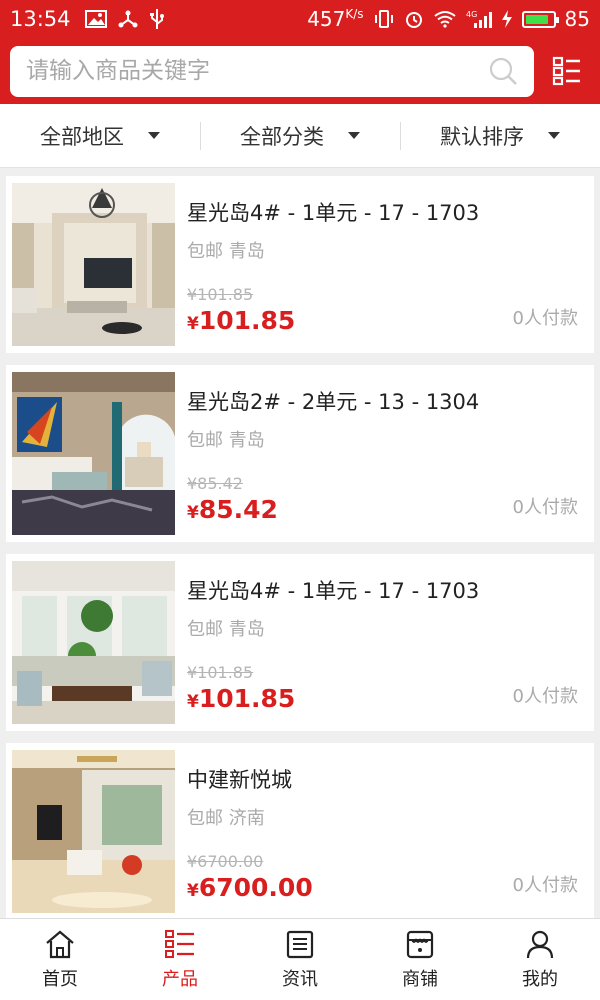 The width and height of the screenshot is (600, 1000). Describe the element at coordinates (156, 19) in the screenshot. I see `usb-icon` at that location.